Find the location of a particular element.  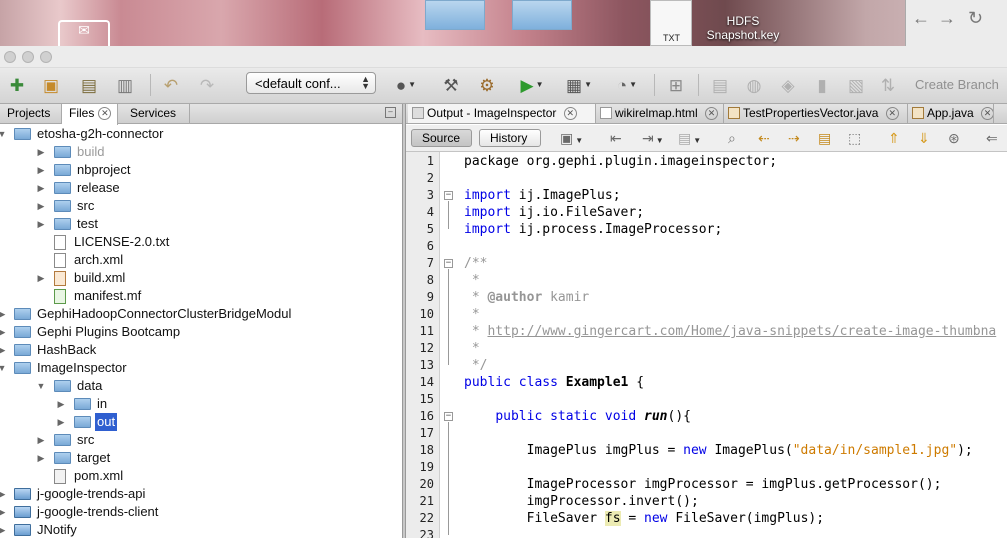

tree-item: ▶ j-google-trends-api is located at coordinates (201, 494).